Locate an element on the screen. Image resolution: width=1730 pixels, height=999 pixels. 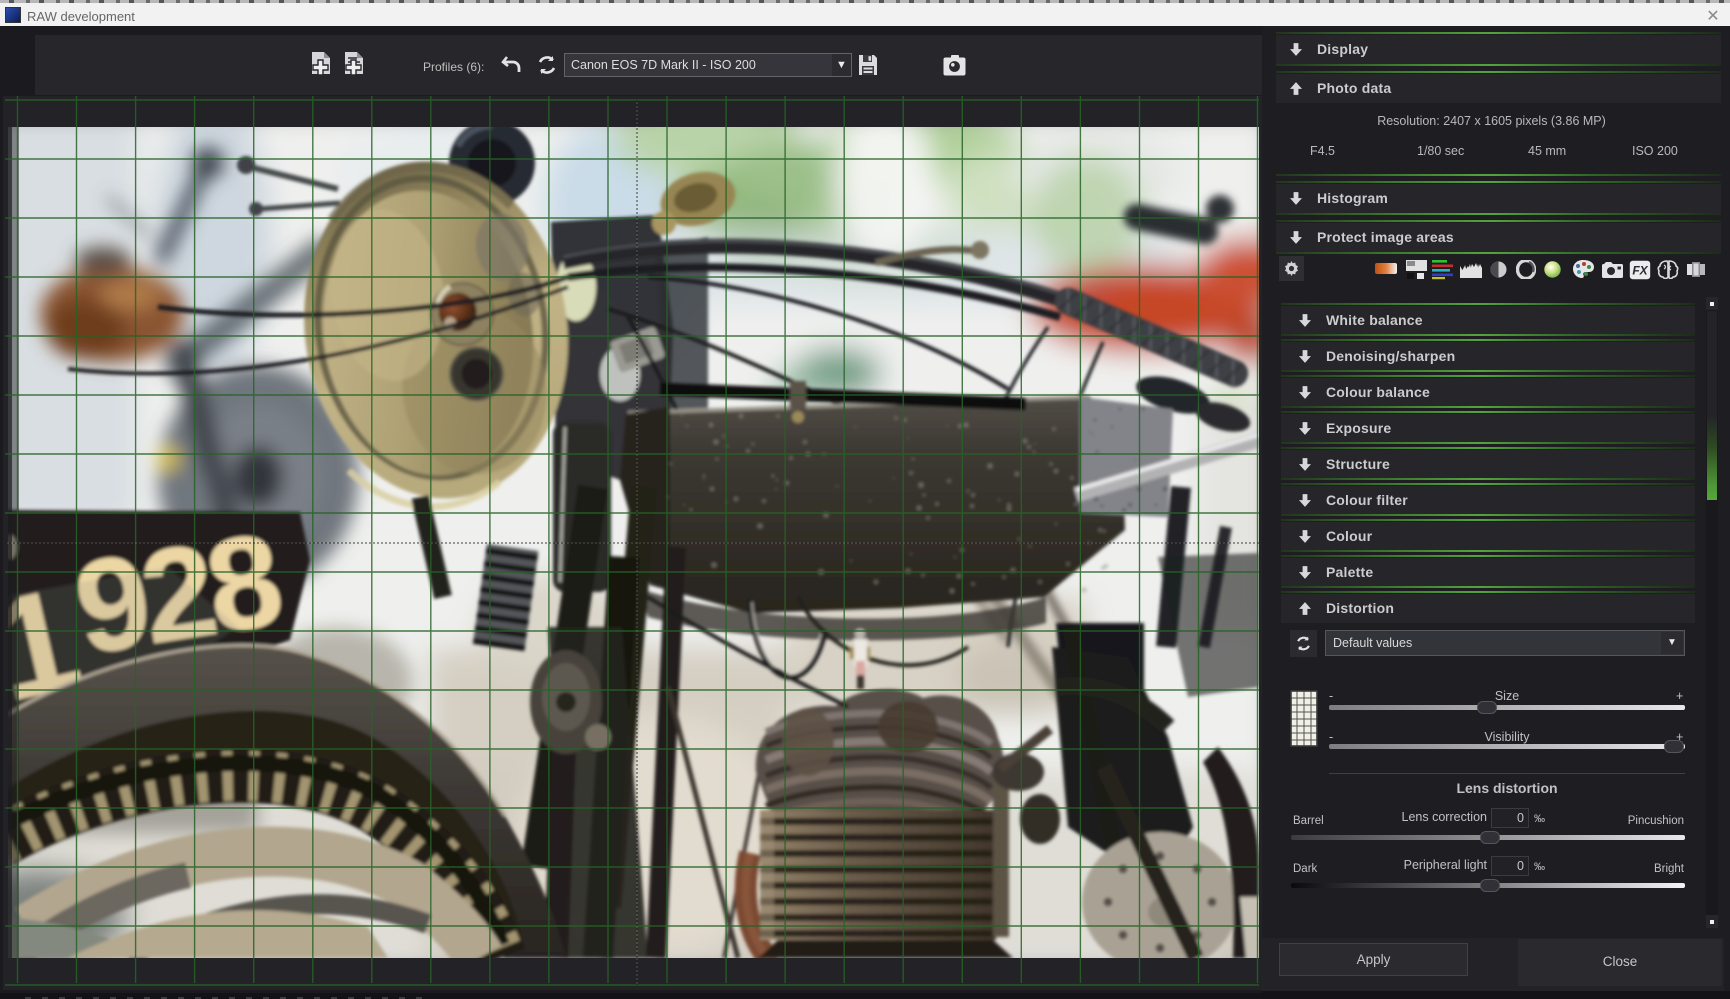
svg-text: FX is located at coordinates (1640, 271).